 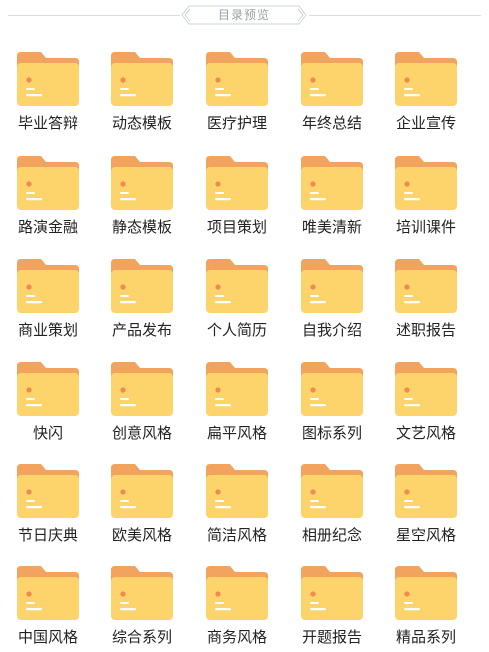 I want to click on folder-item: 中国风格, so click(x=48, y=602).